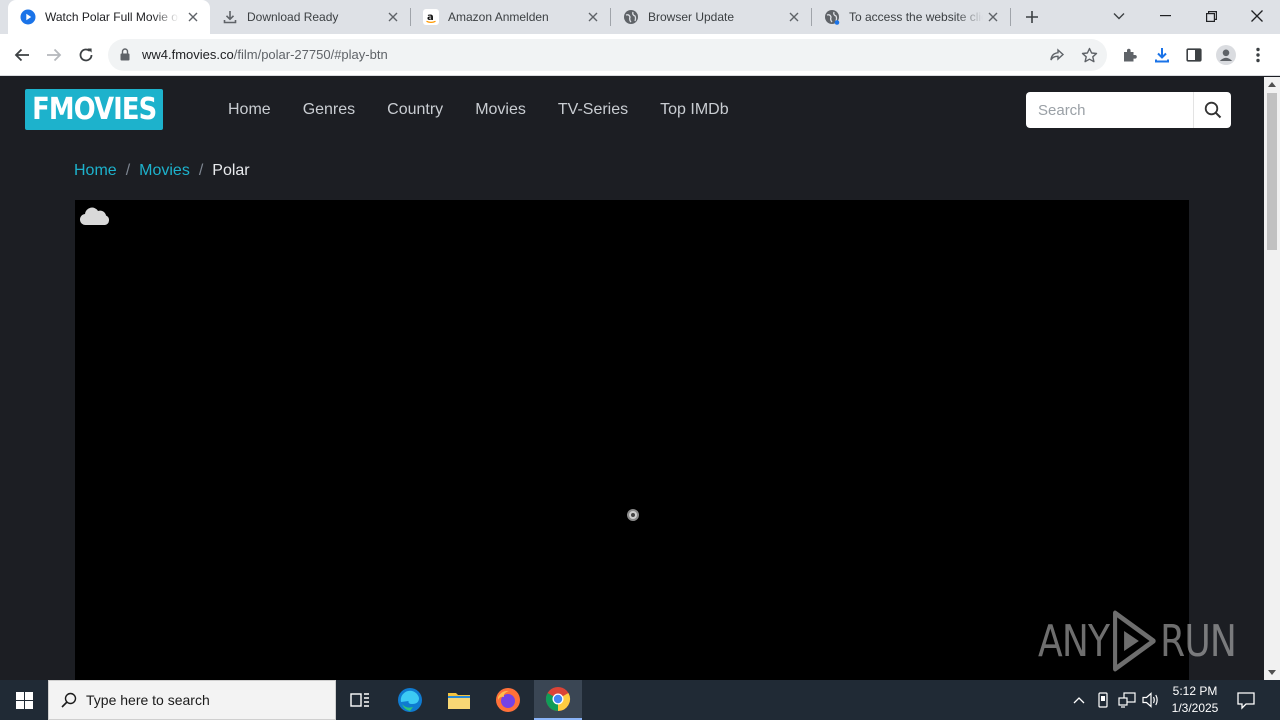  I want to click on loading-spinner-icon, so click(633, 515).